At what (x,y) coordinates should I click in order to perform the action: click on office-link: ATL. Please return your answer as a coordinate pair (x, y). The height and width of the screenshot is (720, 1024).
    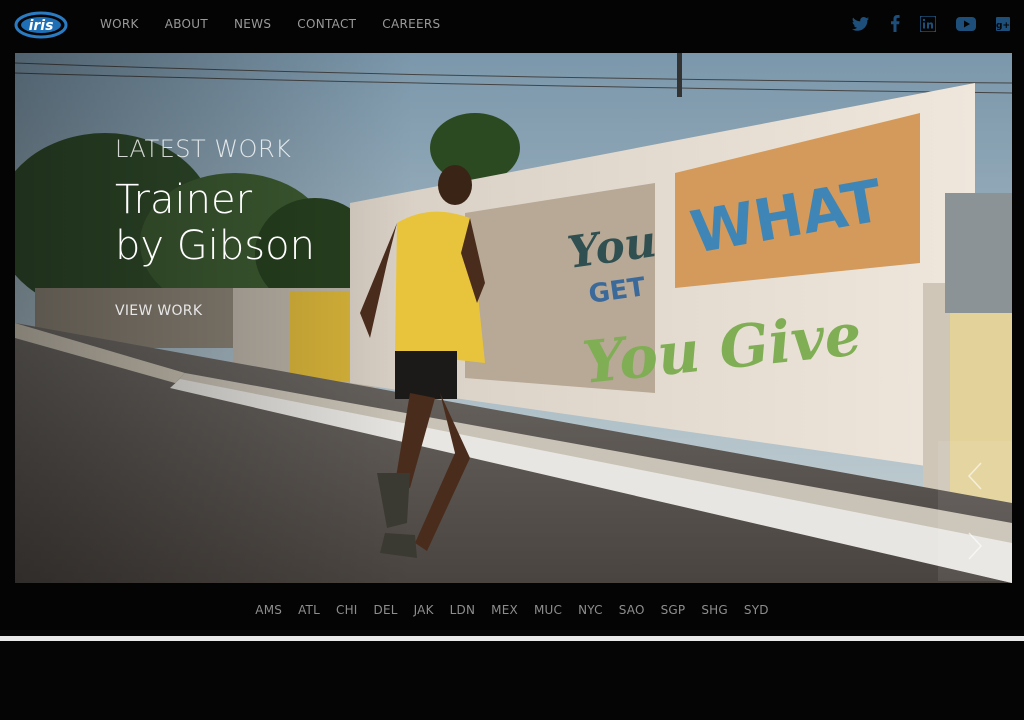
    Looking at the image, I should click on (309, 610).